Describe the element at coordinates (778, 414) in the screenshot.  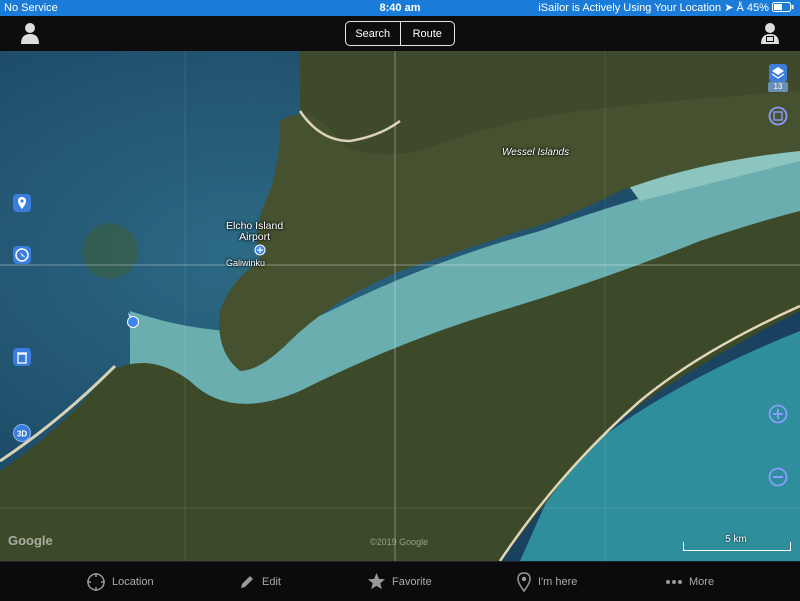
I see `zoom-in-button` at that location.